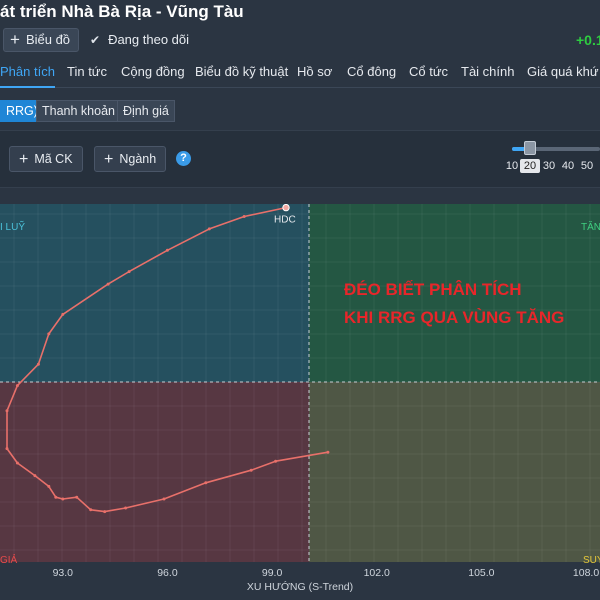 Image resolution: width=600 pixels, height=600 pixels. What do you see at coordinates (454, 317) in the screenshot?
I see `annotation-line-2: KHI RRG QUA VÙNG TĂNG` at bounding box center [454, 317].